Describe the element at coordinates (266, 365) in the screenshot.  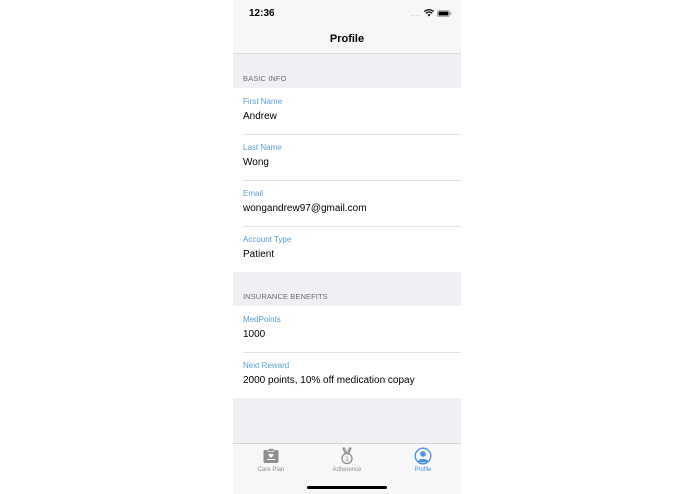
I see `next-reward-label: Next Reward` at that location.